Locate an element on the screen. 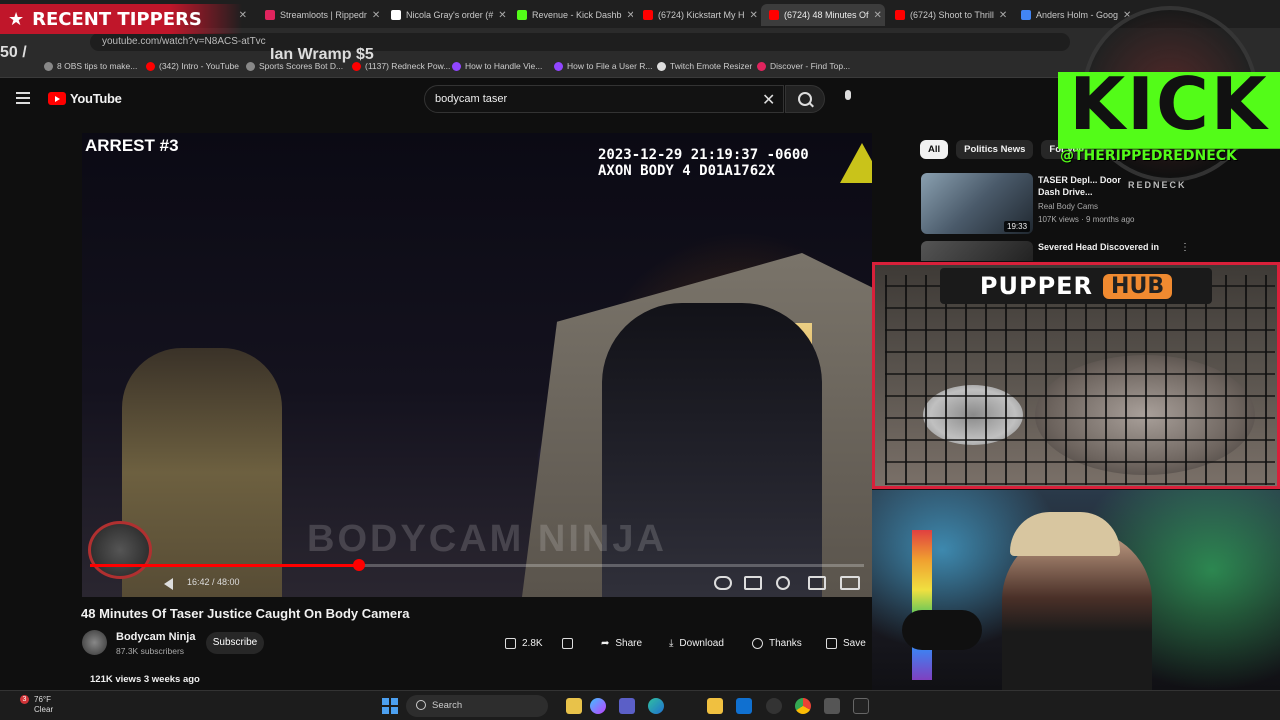 This screenshot has height=720, width=1280. microphone-icon is located at coordinates (849, 98).